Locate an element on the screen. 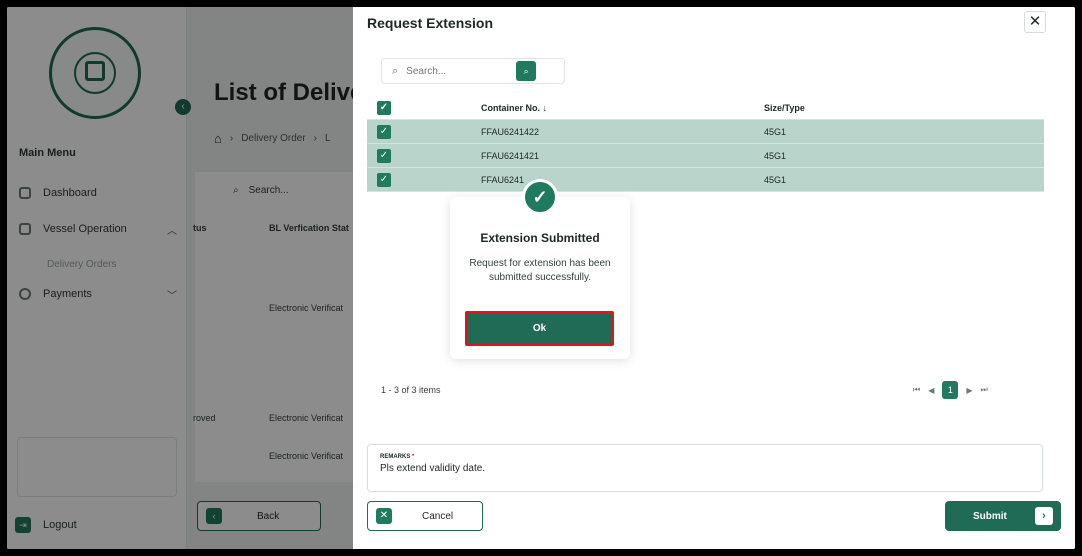 The width and height of the screenshot is (1082, 556). remarks-field: REMARKS * Pls extend validity date. is located at coordinates (705, 468).